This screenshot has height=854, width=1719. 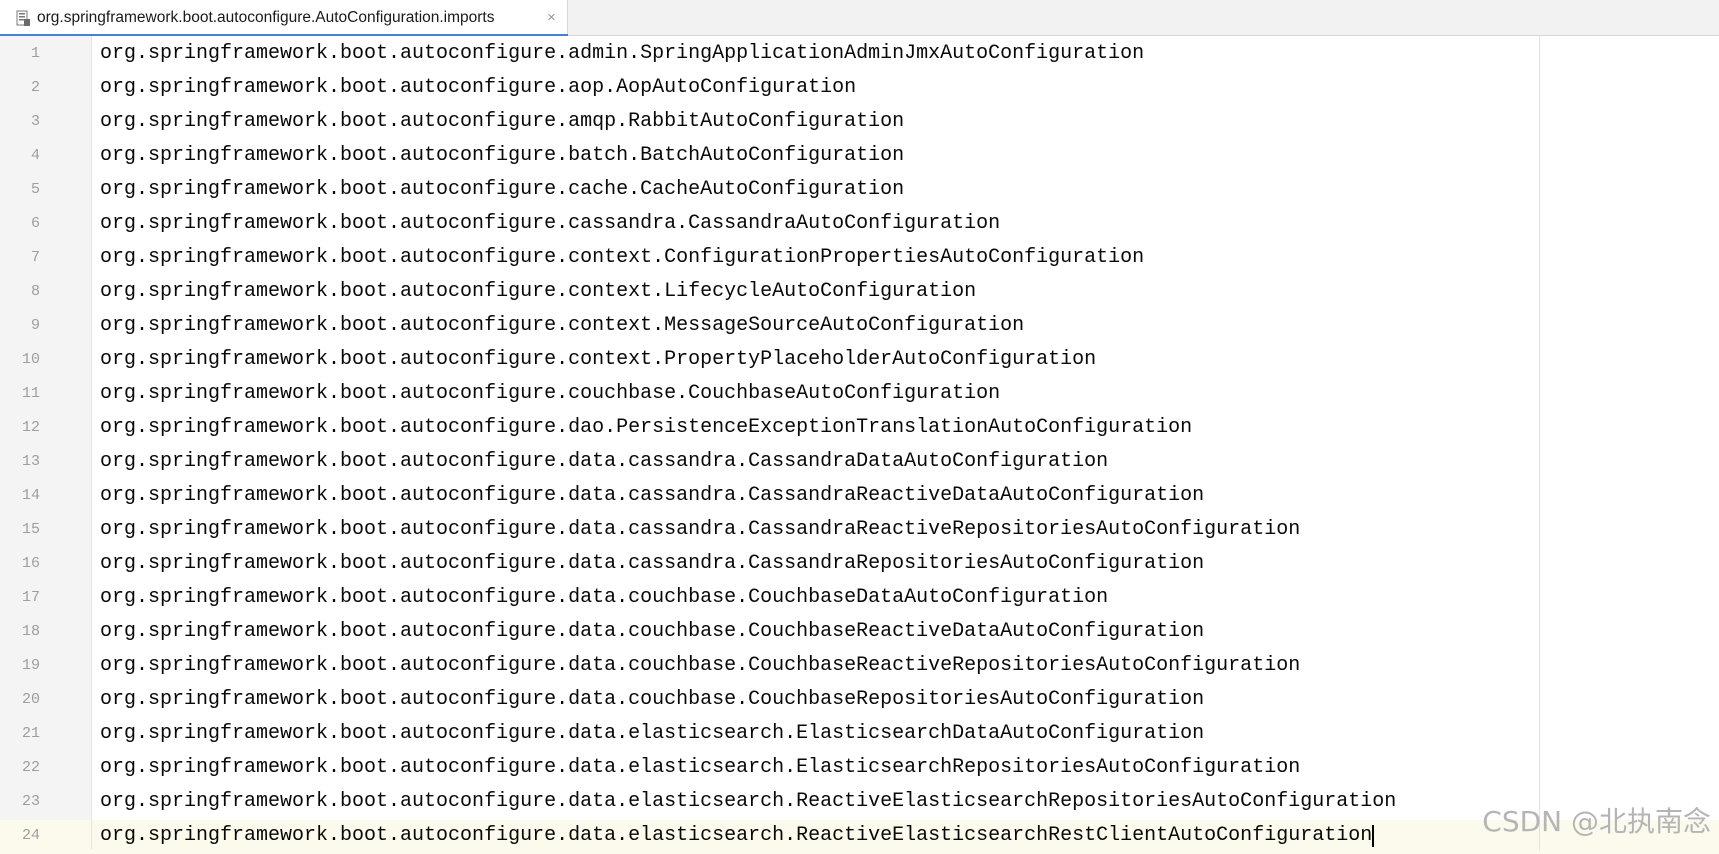 What do you see at coordinates (20, 427) in the screenshot?
I see `line-number: 12` at bounding box center [20, 427].